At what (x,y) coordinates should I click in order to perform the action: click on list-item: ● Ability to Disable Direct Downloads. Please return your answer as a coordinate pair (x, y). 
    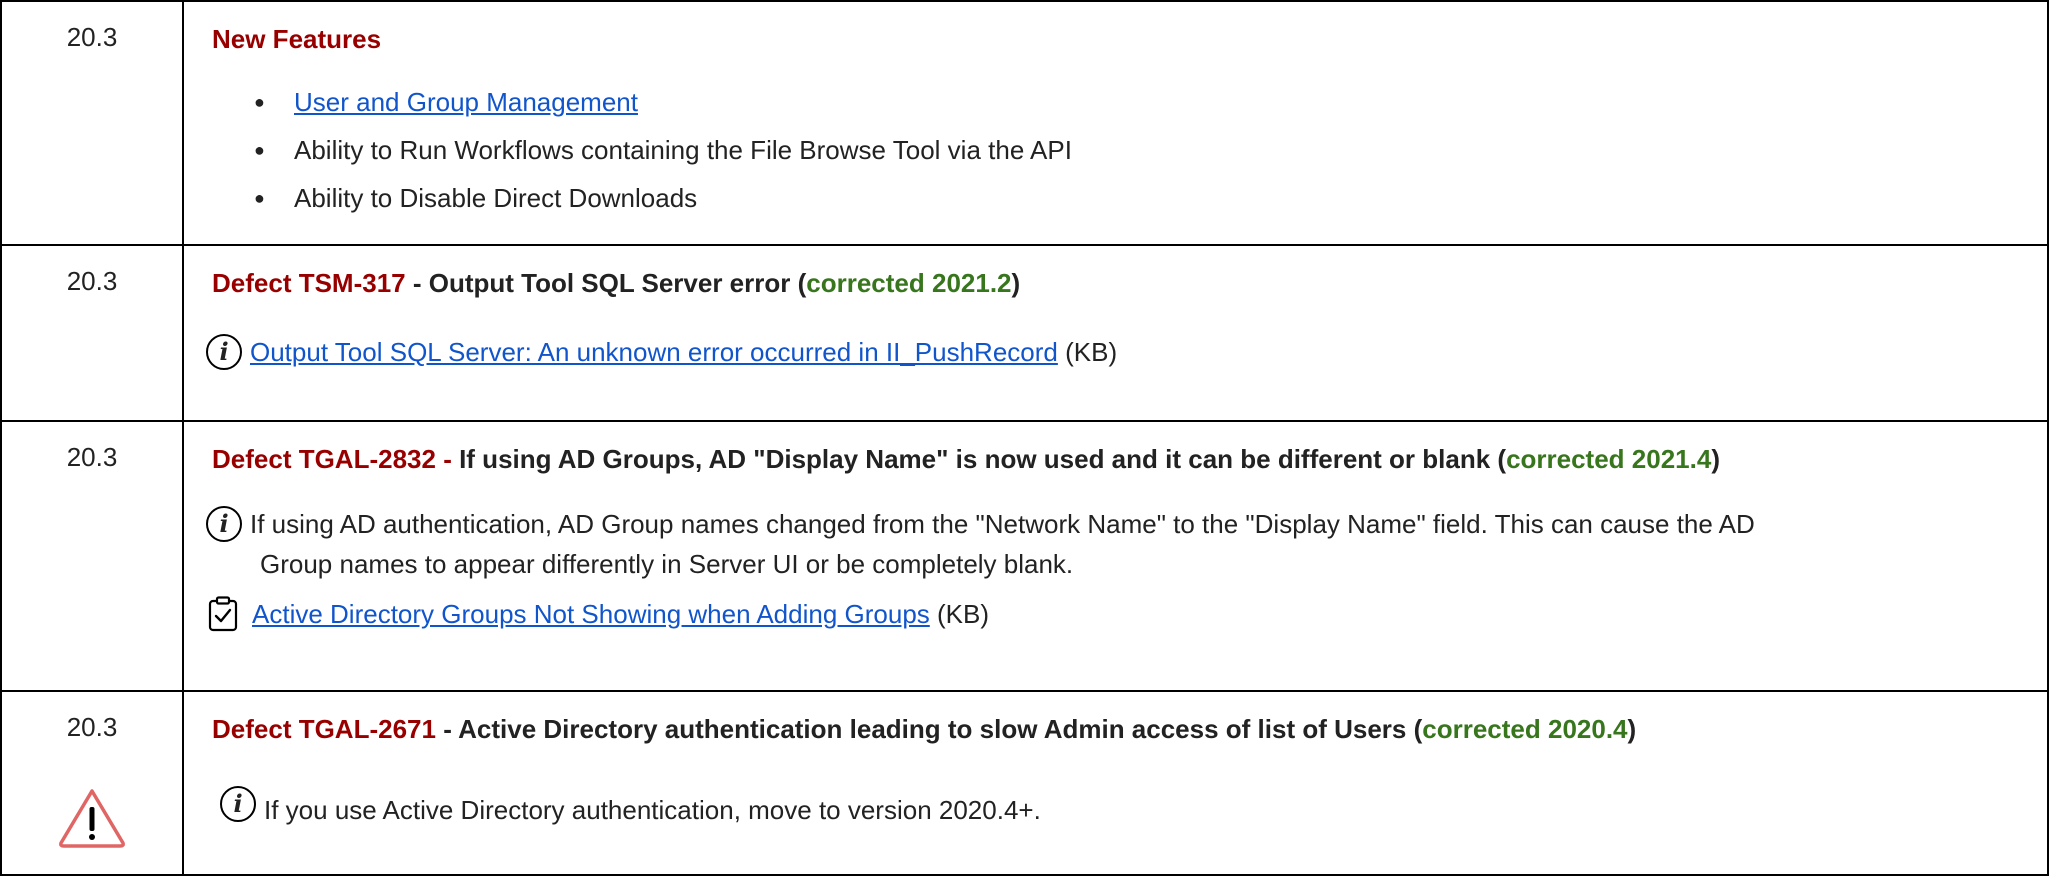
    Looking at the image, I should click on (1119, 198).